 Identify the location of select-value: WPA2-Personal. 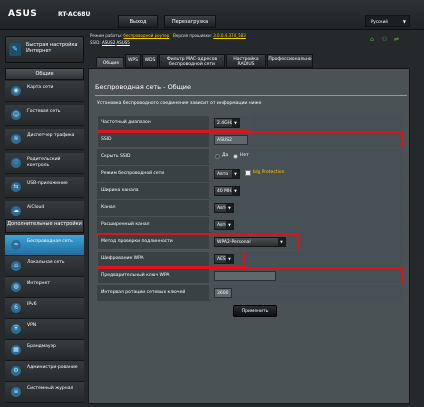
(234, 242).